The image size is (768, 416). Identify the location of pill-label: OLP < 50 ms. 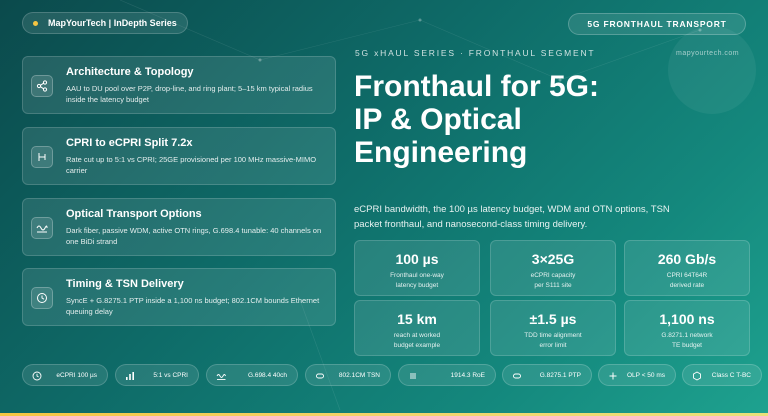
(646, 375).